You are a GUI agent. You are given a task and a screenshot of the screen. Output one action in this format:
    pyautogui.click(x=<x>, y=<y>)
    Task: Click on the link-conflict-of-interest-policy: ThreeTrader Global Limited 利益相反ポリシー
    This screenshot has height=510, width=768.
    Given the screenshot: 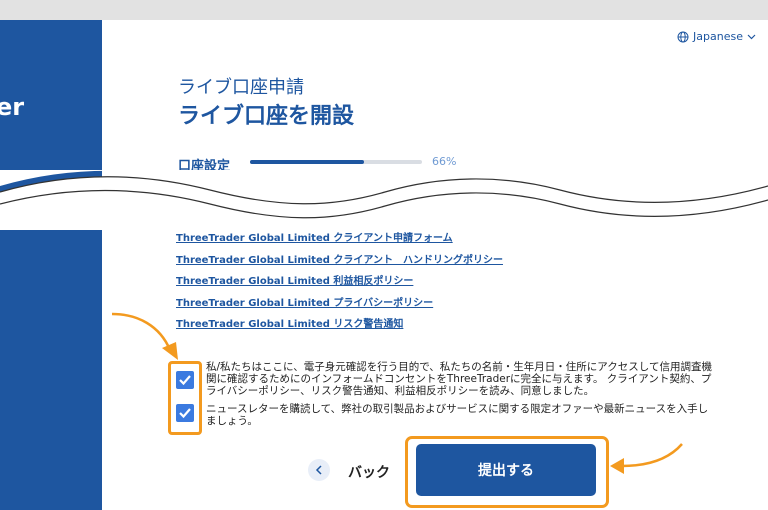 What is the action you would take?
    pyautogui.click(x=339, y=286)
    